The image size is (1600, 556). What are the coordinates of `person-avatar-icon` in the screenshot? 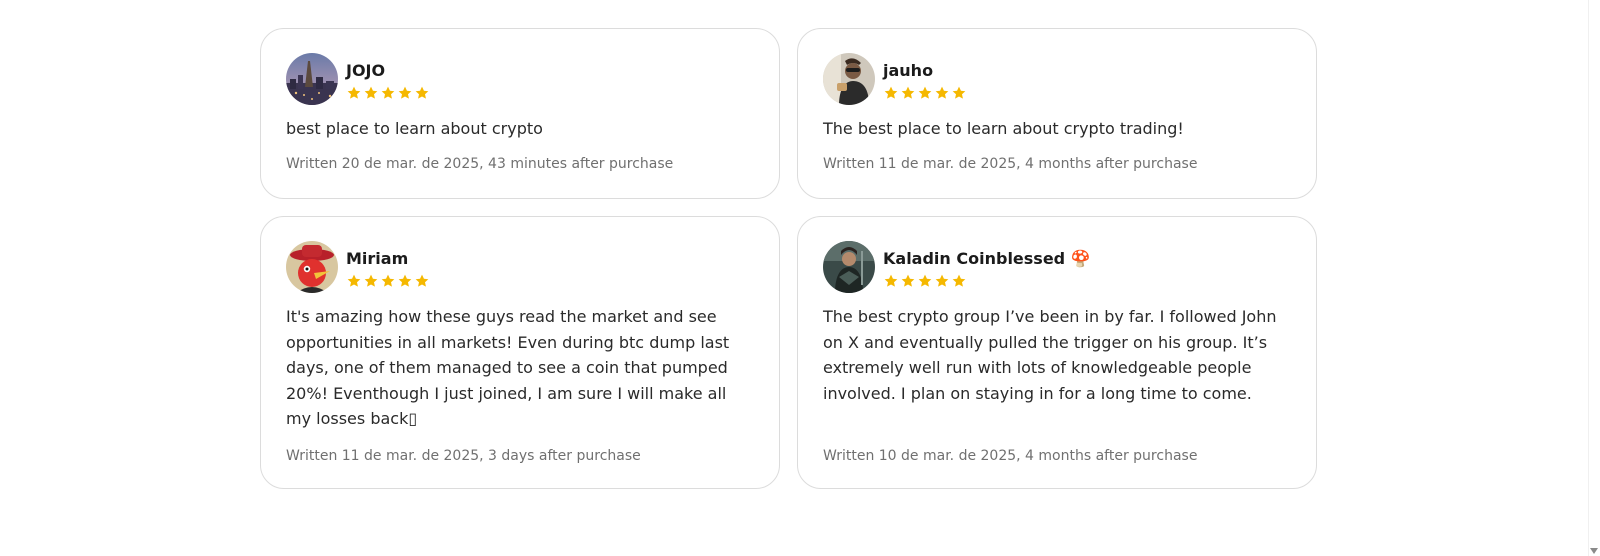 It's located at (849, 79).